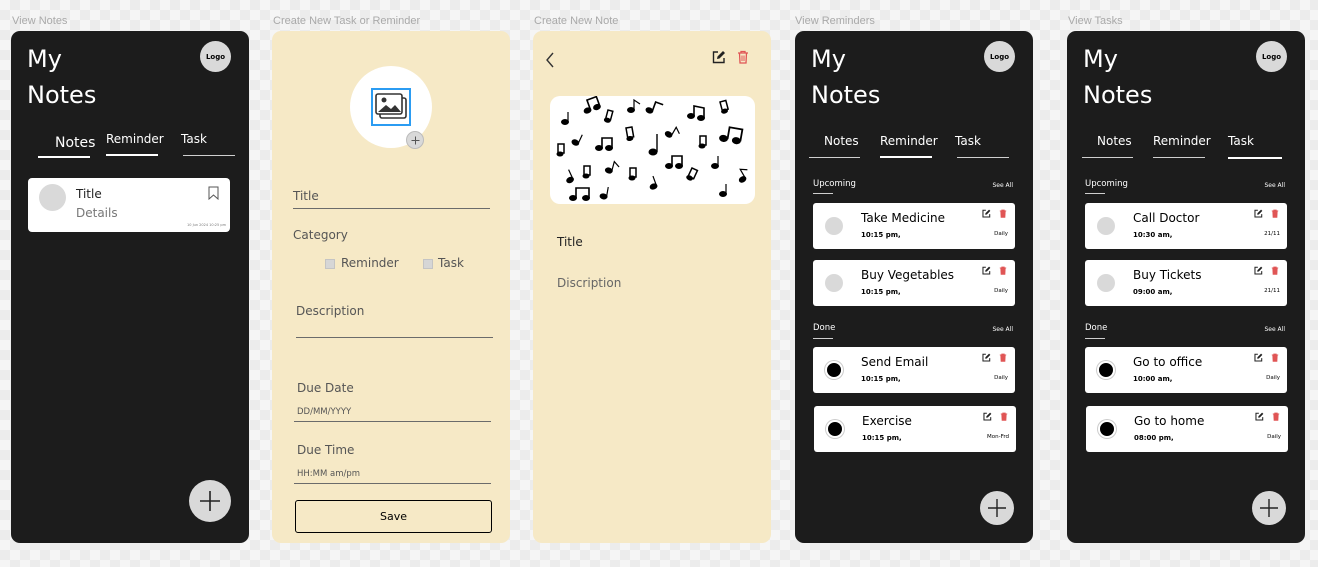  What do you see at coordinates (394, 337) in the screenshot?
I see `description-input` at bounding box center [394, 337].